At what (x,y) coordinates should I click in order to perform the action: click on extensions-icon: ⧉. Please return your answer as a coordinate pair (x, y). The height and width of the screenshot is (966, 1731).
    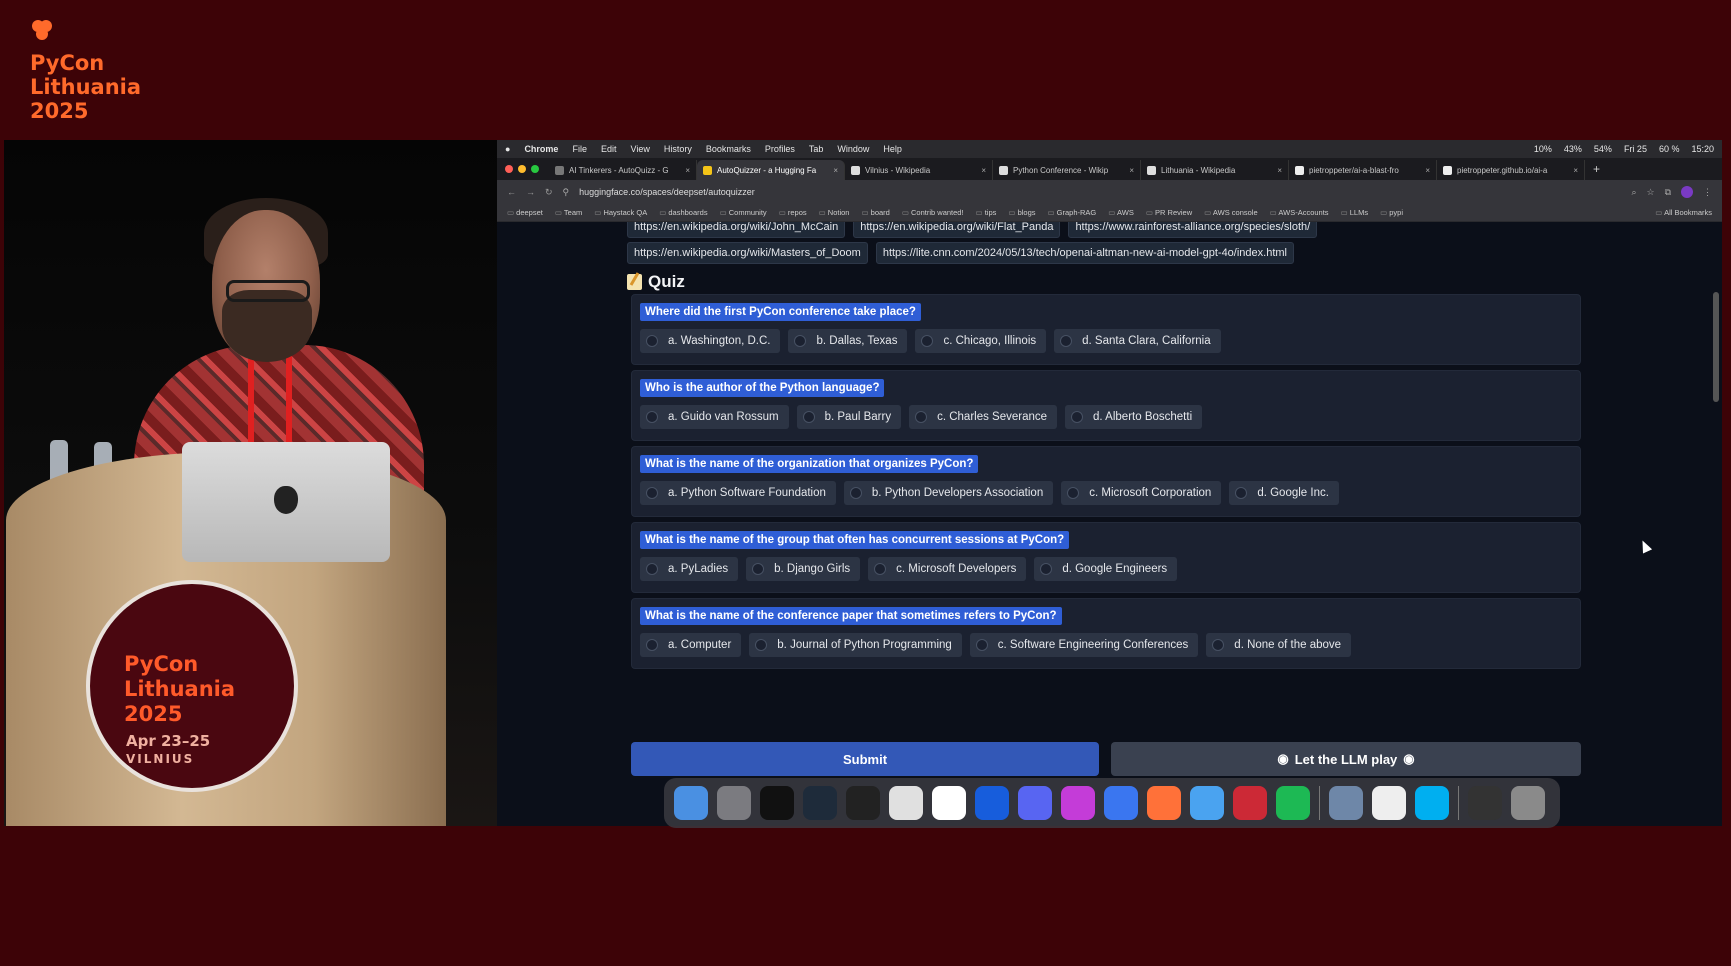
    Looking at the image, I should click on (1668, 192).